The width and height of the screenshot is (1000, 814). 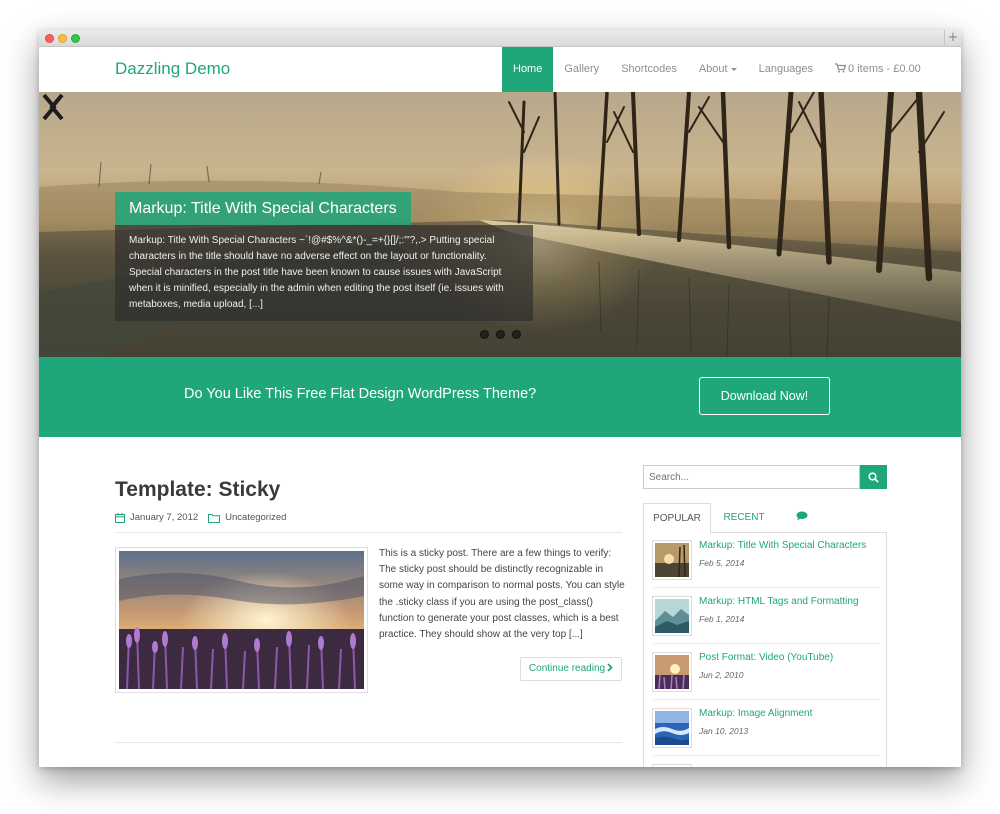 What do you see at coordinates (197, 490) in the screenshot?
I see `post-title: Template: Sticky` at bounding box center [197, 490].